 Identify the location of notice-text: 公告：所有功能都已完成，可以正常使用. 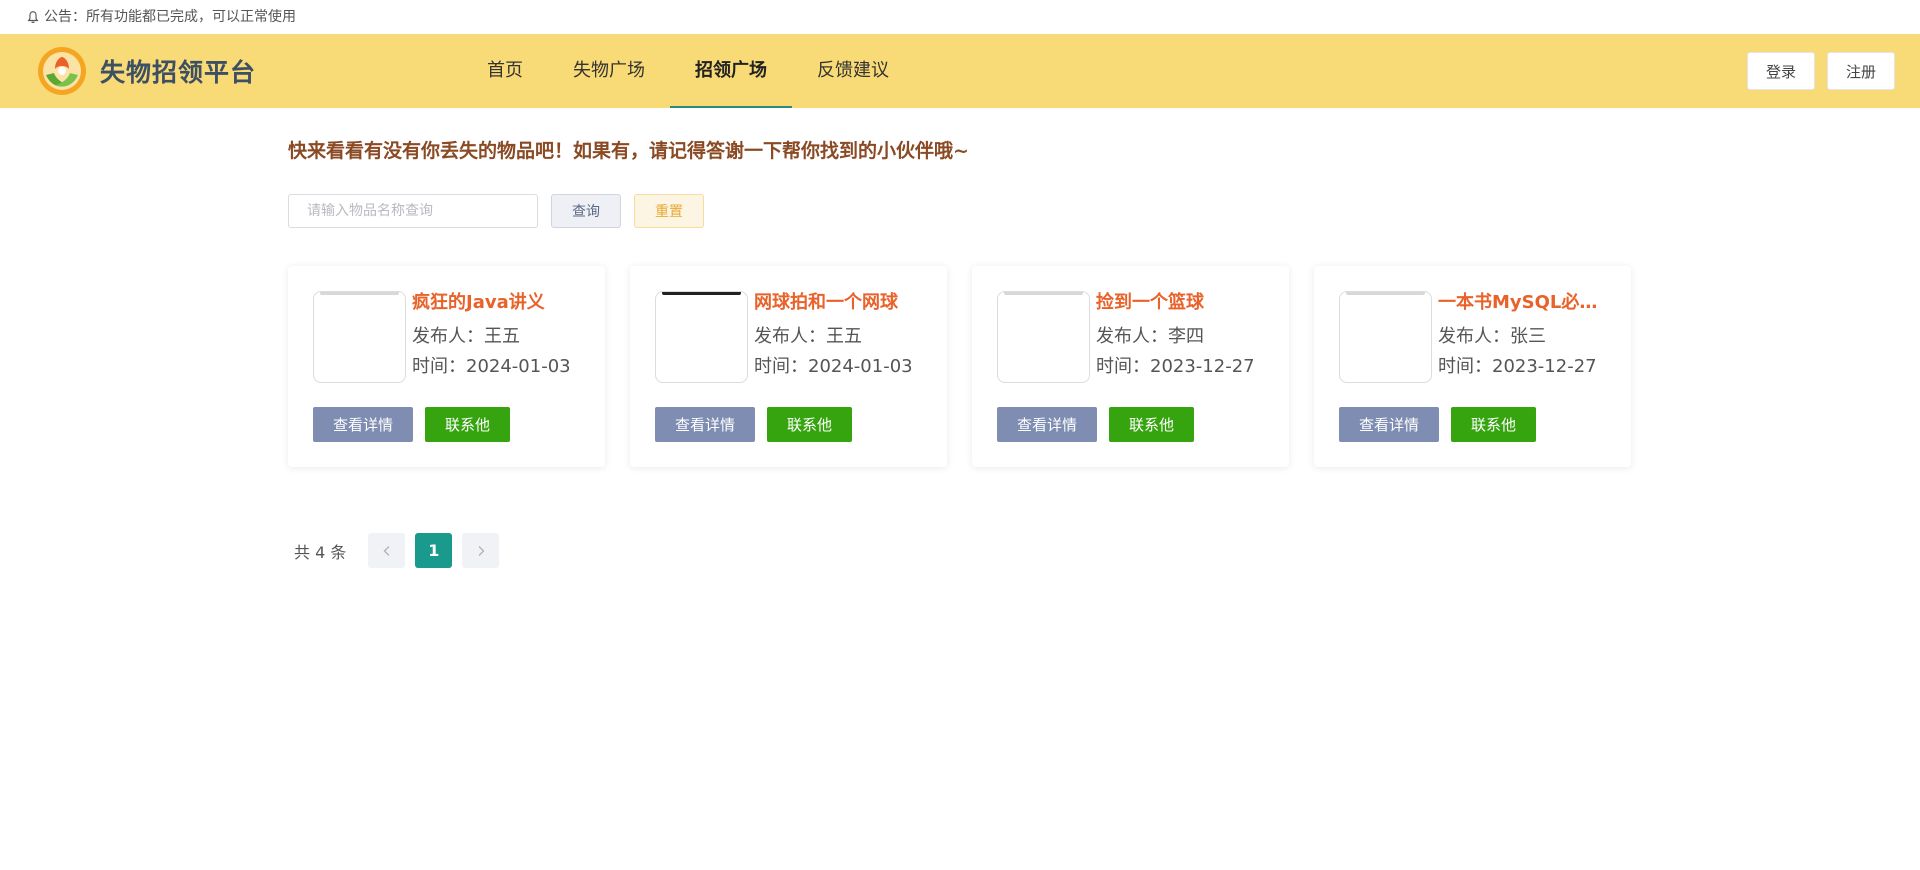
(170, 17).